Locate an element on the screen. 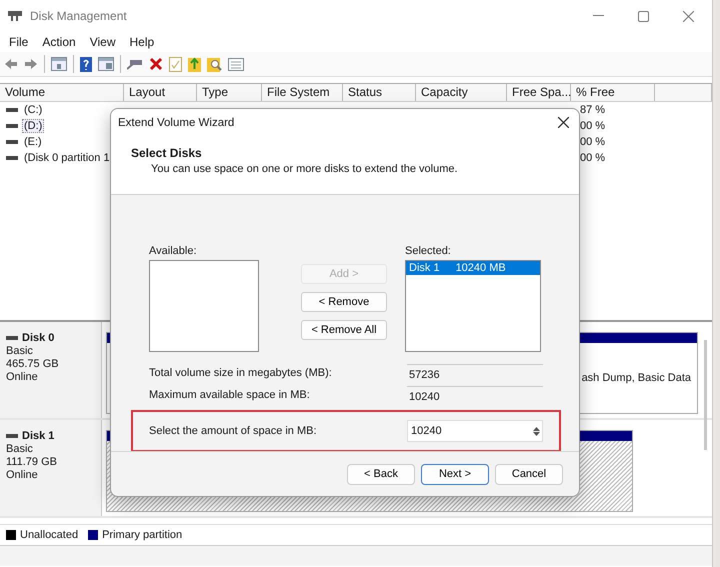 Image resolution: width=720 pixels, height=567 pixels. close-button is located at coordinates (563, 122).